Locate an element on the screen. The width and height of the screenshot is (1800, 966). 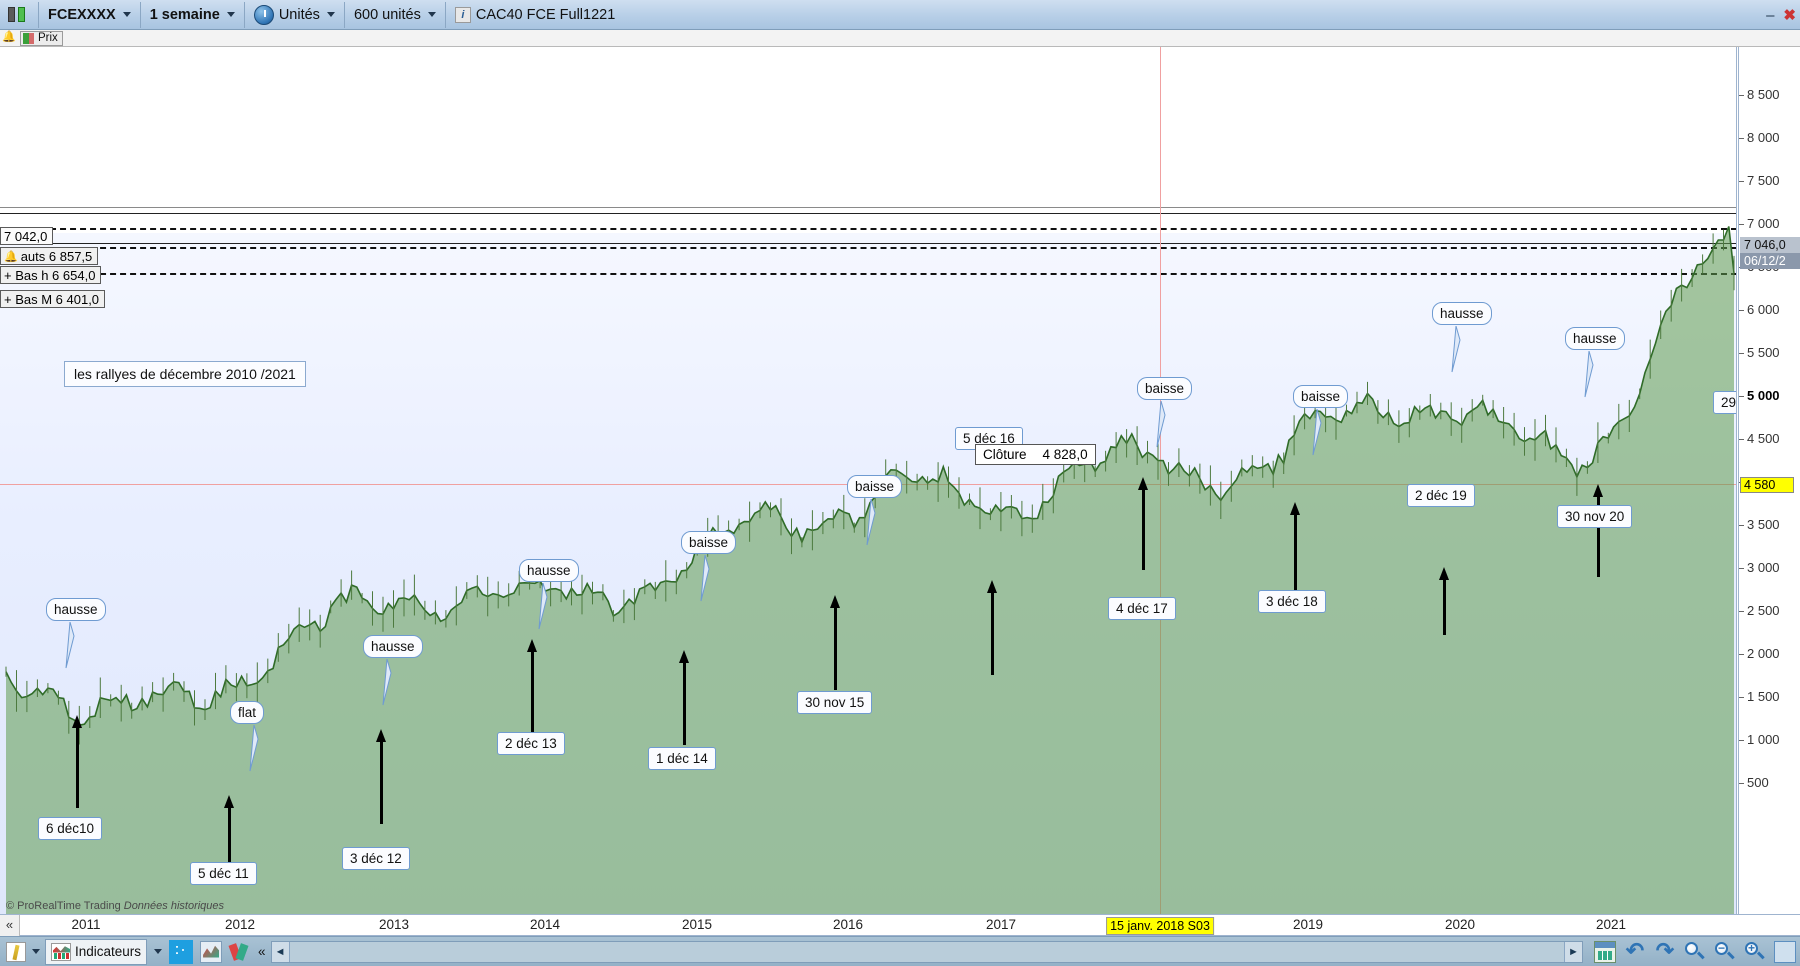
candlestick-icon is located at coordinates (18, 15).